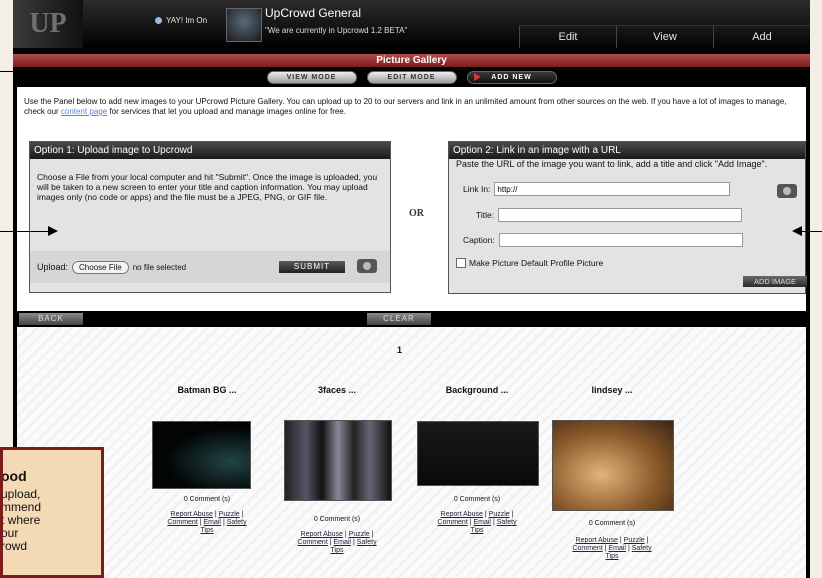 This screenshot has width=822, height=578. What do you see at coordinates (187, 20) in the screenshot?
I see `user-status-text: YAY! Im On` at bounding box center [187, 20].